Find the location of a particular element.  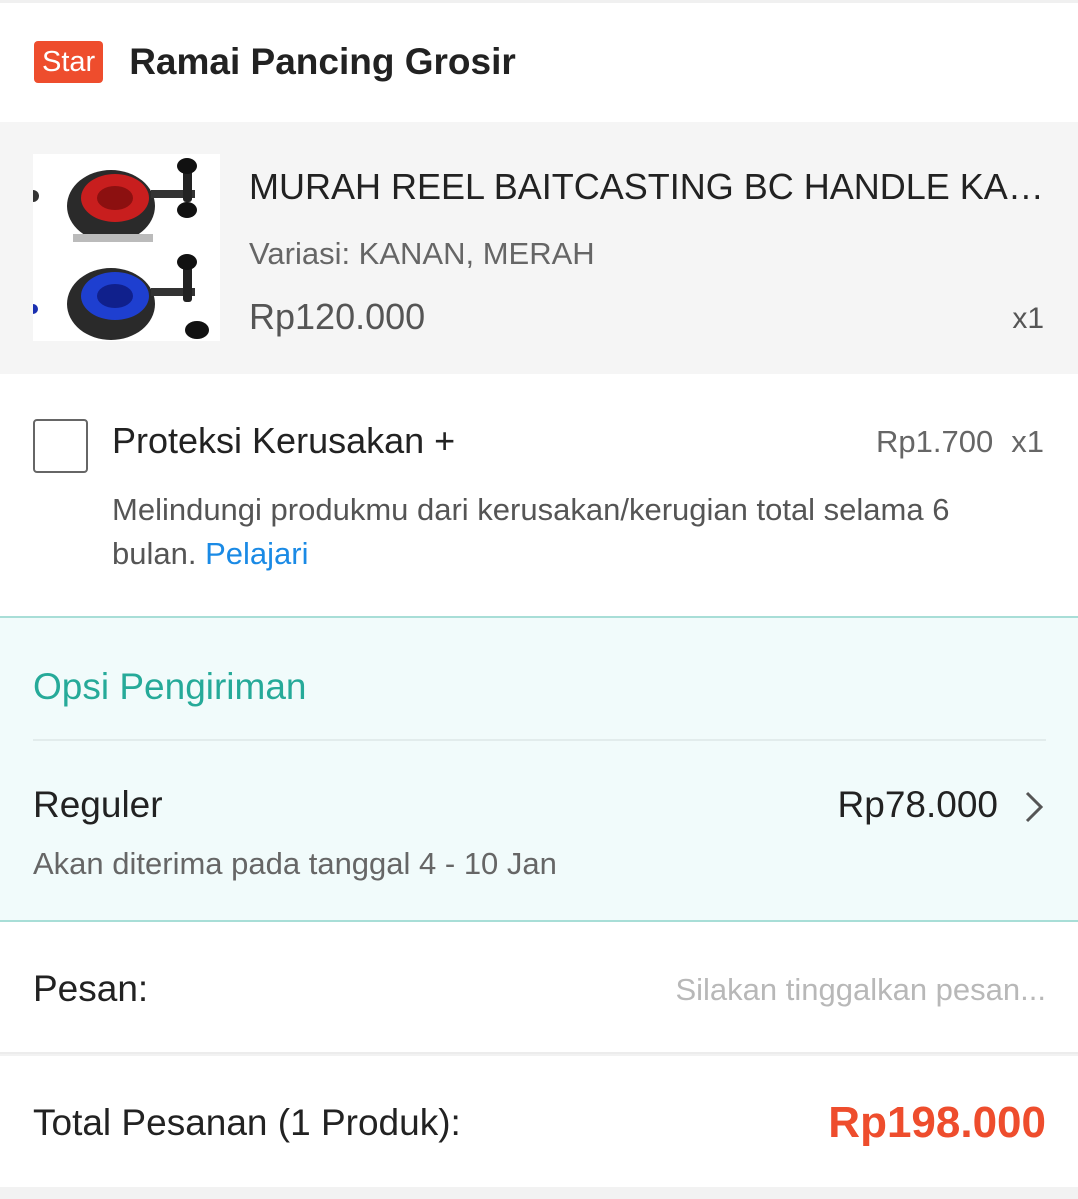

shipping-method: Reguler is located at coordinates (98, 805).